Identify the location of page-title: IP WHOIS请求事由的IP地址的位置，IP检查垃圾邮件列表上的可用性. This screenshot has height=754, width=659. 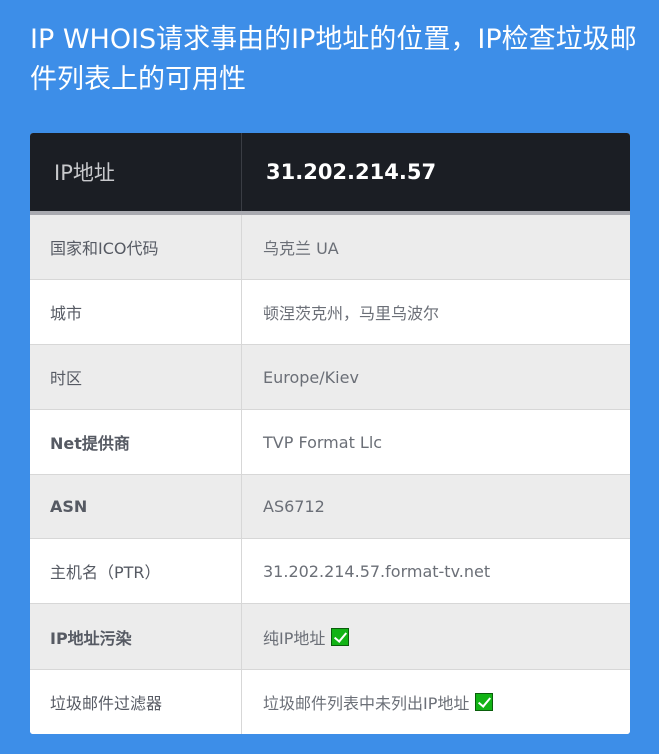
(333, 59).